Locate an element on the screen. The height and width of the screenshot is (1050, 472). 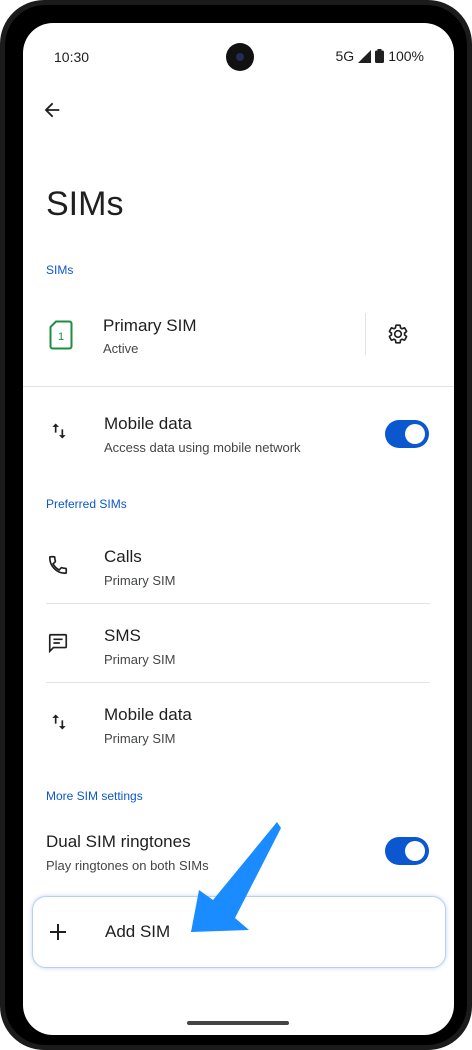
section-header-preferred-sims: Preferred SIMs is located at coordinates (86, 504).